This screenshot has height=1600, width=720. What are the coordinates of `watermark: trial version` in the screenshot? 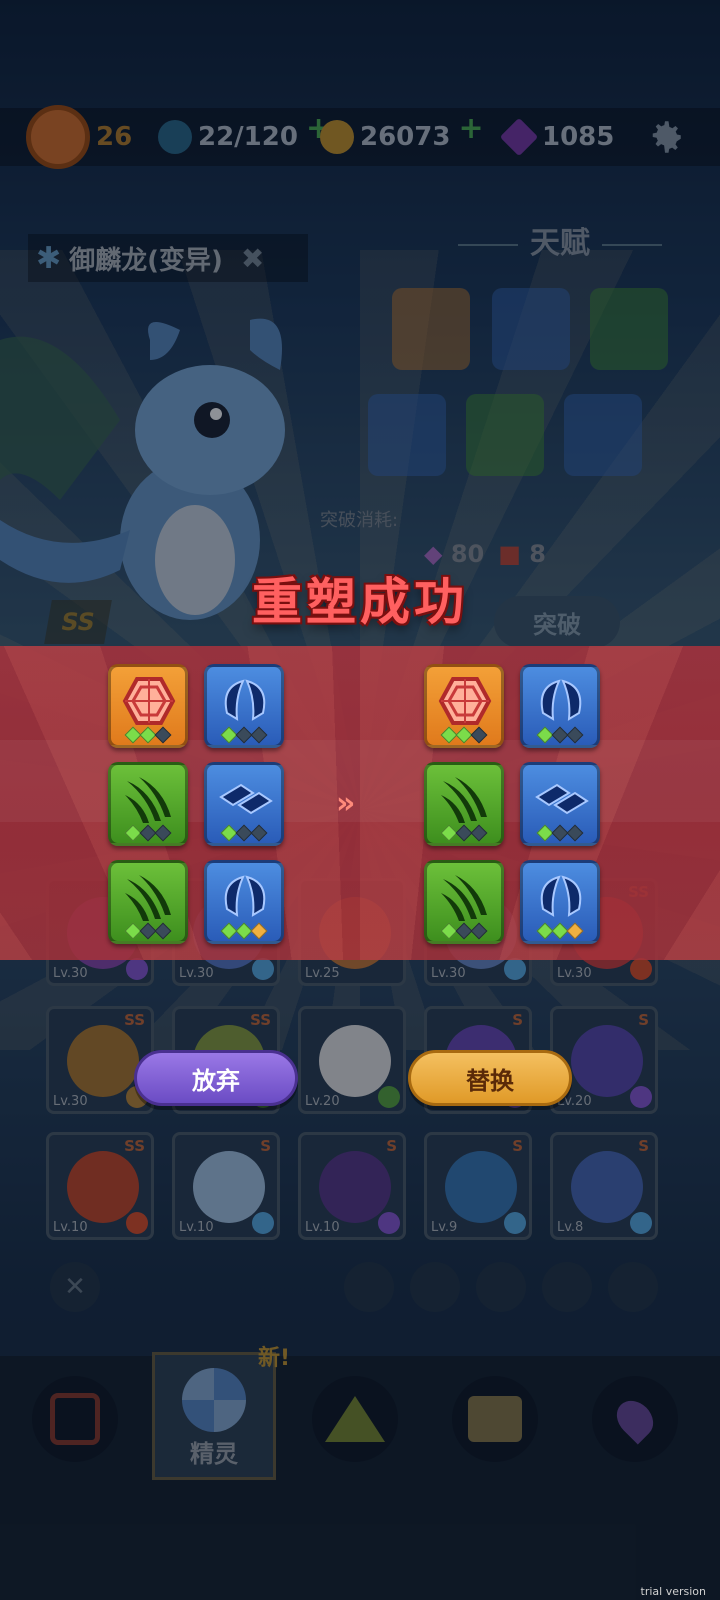 It's located at (673, 1591).